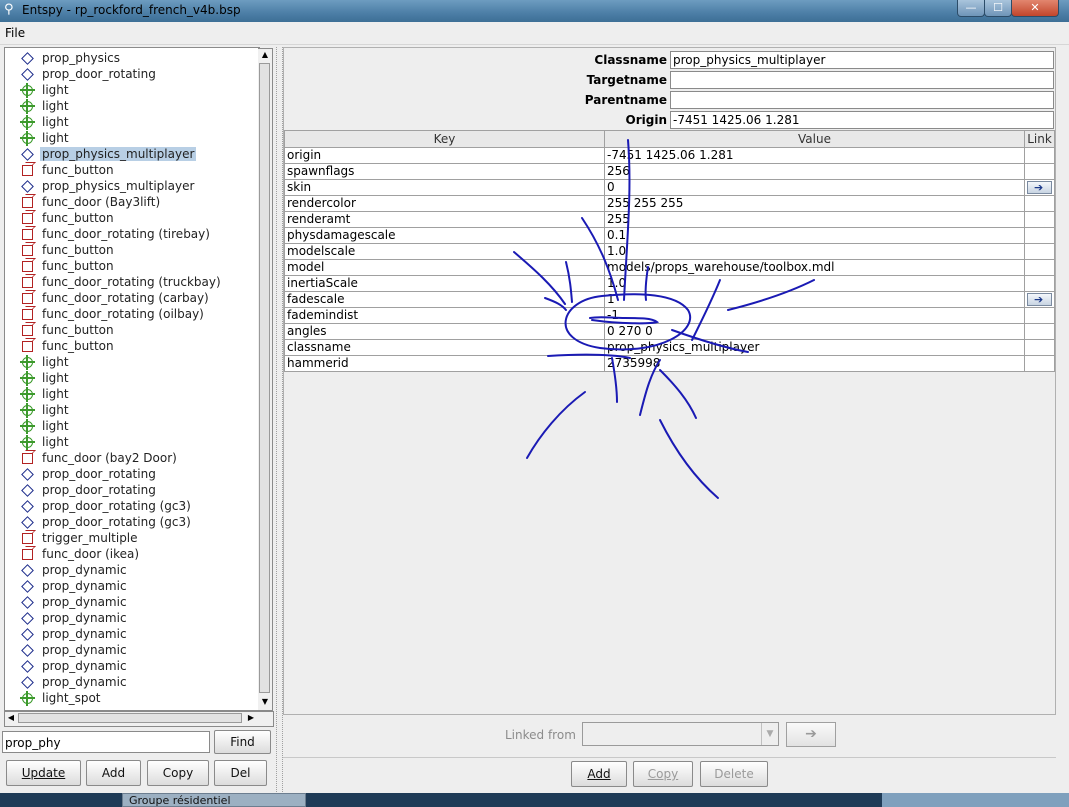 The height and width of the screenshot is (807, 1069). What do you see at coordinates (444, 204) in the screenshot?
I see `key-cell: rendercolor` at bounding box center [444, 204].